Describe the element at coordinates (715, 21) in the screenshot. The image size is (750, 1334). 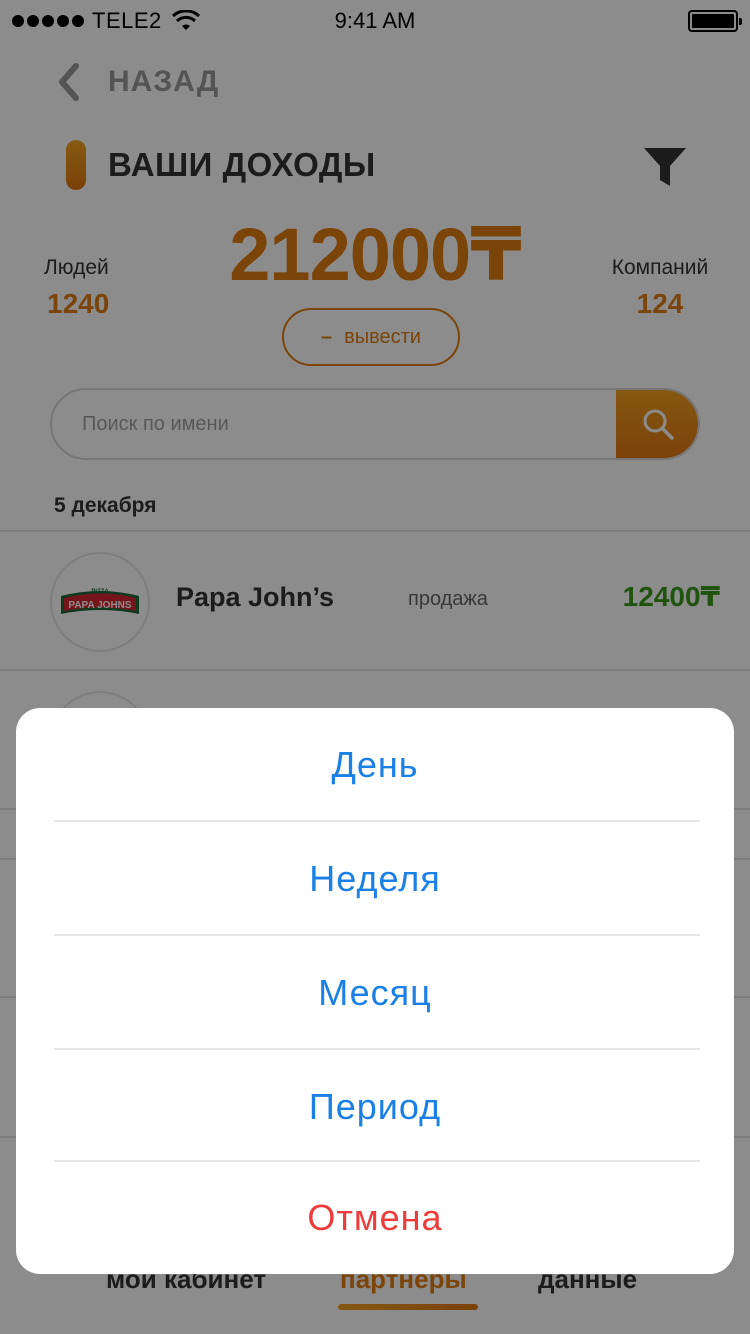
I see `battery-icon` at that location.